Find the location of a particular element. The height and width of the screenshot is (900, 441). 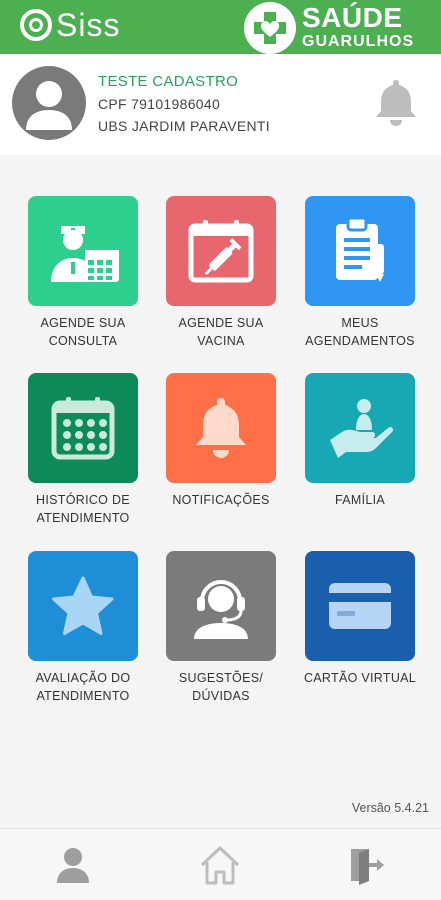

vaccine-calendar-icon is located at coordinates (221, 251).